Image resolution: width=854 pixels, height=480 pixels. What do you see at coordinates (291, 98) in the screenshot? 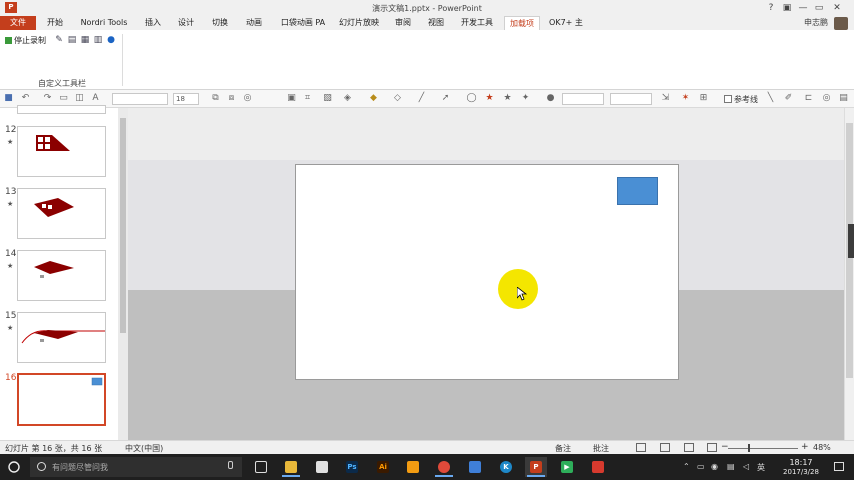
I see `picture-icon: ▣` at bounding box center [291, 98].